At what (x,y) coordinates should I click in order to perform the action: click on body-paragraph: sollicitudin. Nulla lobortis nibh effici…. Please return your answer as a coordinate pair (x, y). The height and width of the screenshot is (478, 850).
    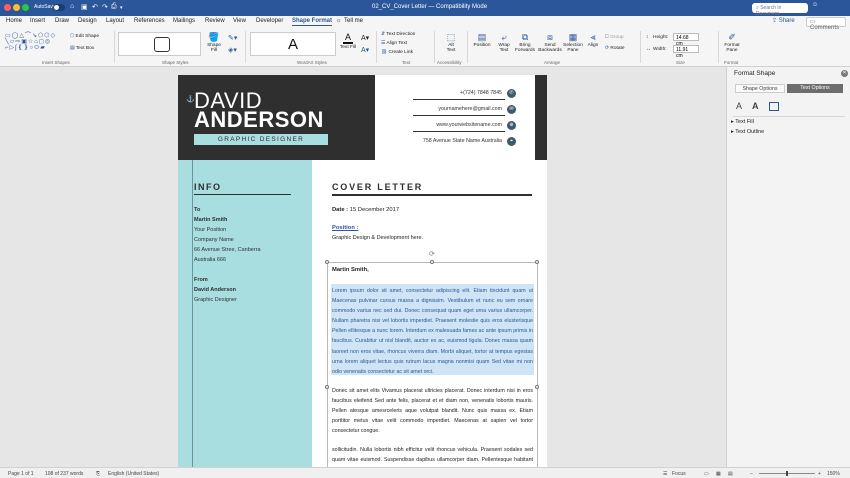
    Looking at the image, I should click on (432, 456).